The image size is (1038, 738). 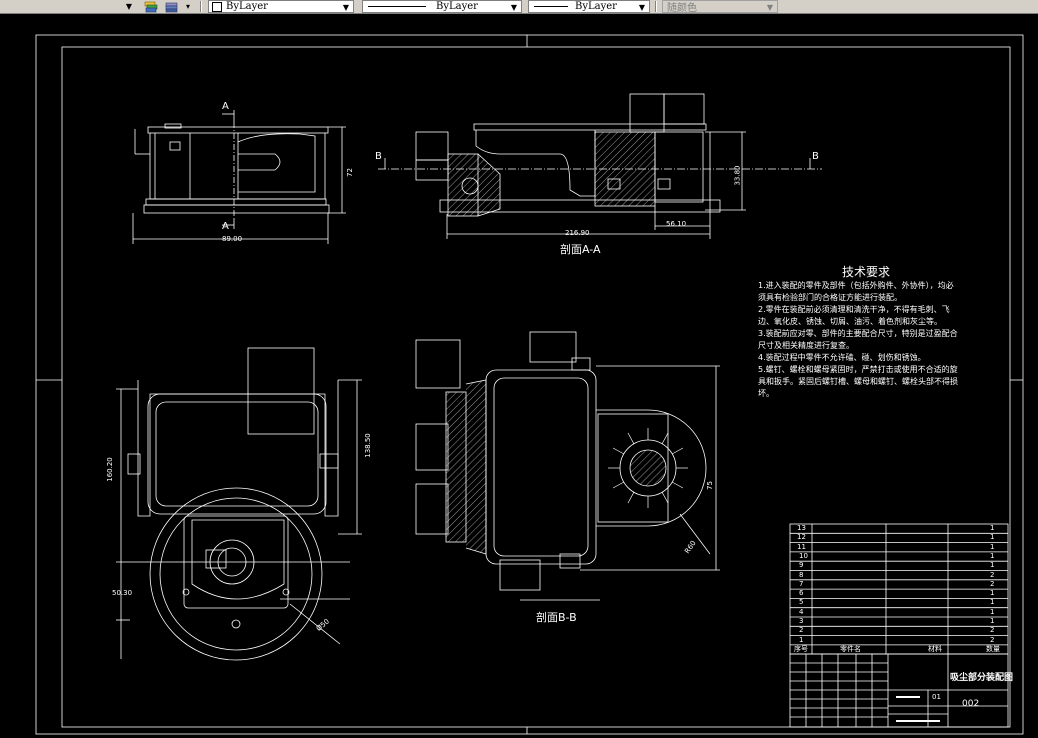 What do you see at coordinates (801, 648) in the screenshot?
I see `bom-header-no: 序号` at bounding box center [801, 648].